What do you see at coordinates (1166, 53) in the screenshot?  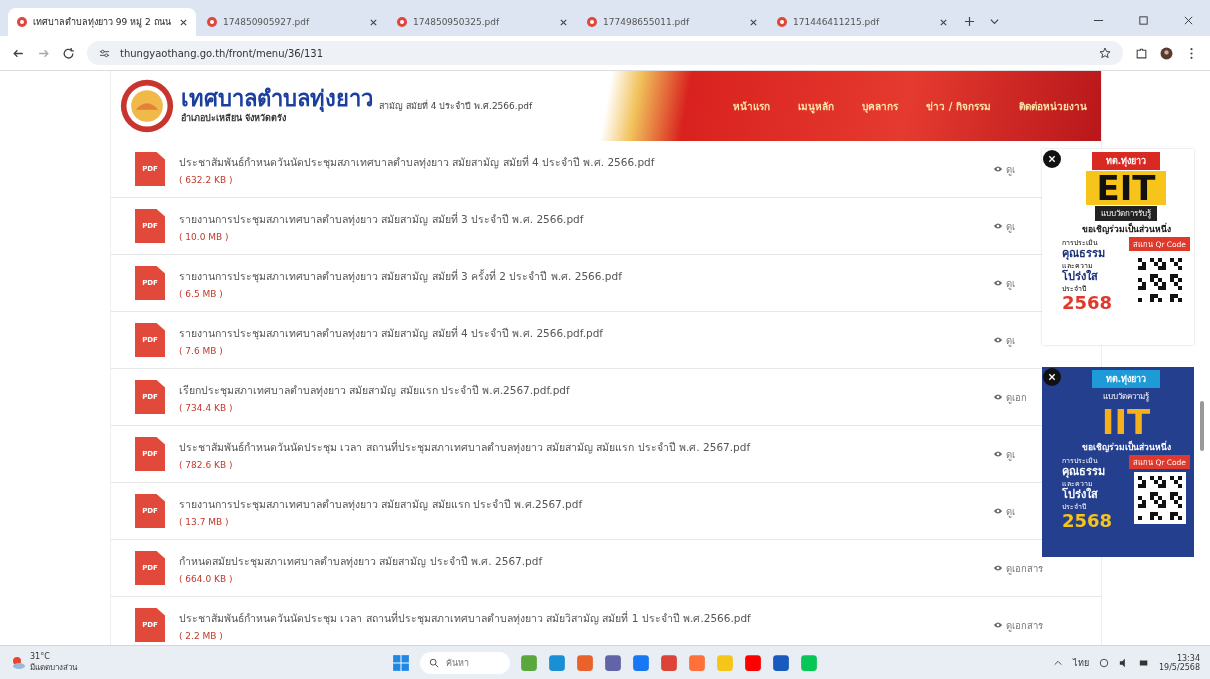 I see `profile-avatar-icon` at bounding box center [1166, 53].